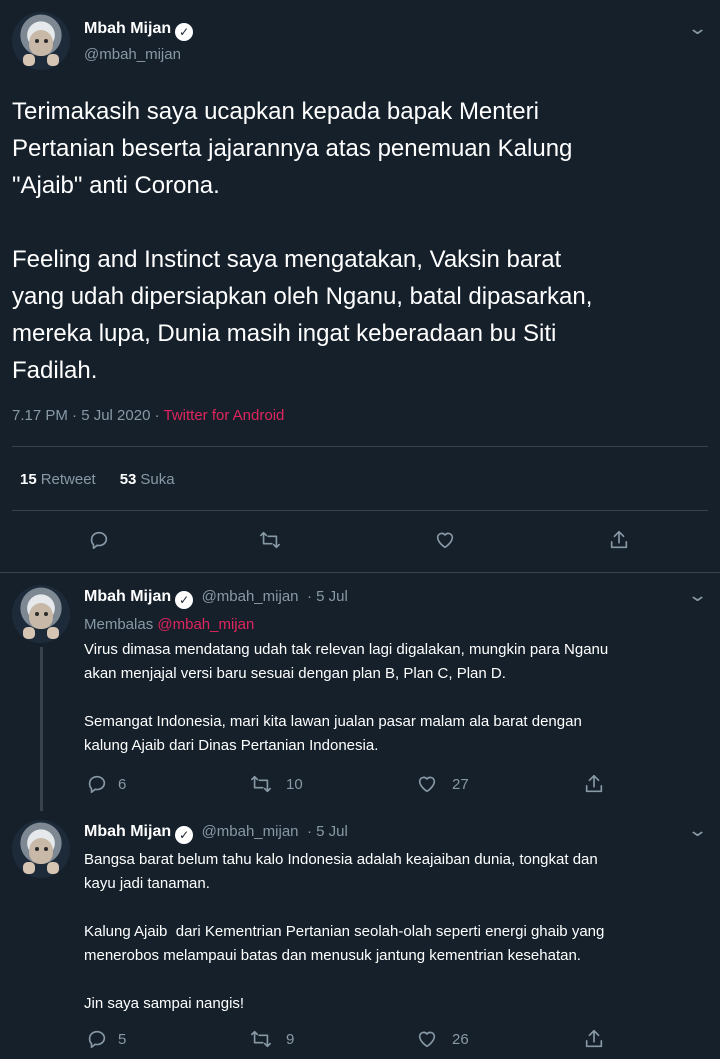  I want to click on like-stat: 53 Suka, so click(147, 479).